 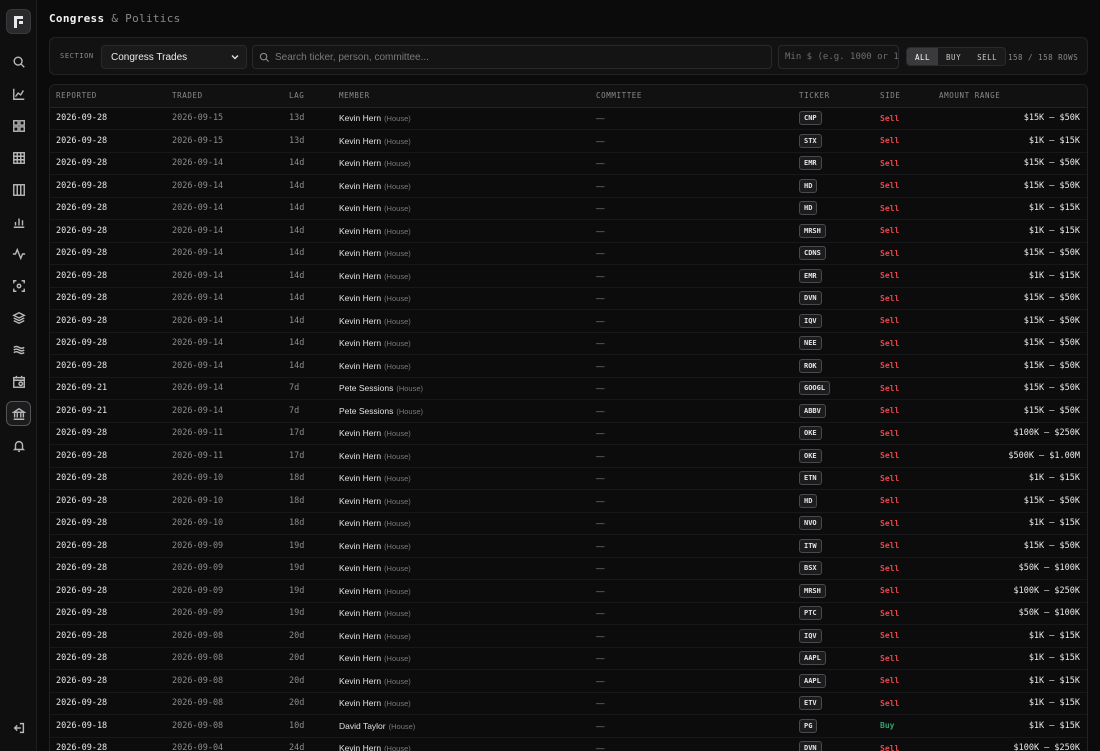 I want to click on ticker-badge: BSX, so click(x=810, y=568).